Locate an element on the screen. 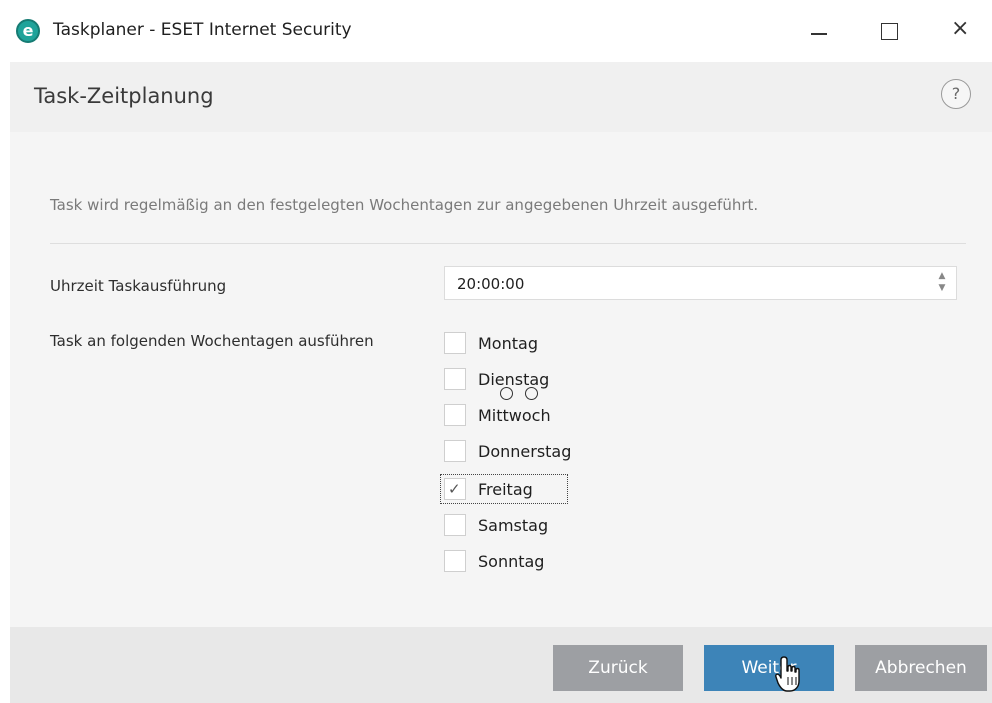  close-icon: × is located at coordinates (960, 28).